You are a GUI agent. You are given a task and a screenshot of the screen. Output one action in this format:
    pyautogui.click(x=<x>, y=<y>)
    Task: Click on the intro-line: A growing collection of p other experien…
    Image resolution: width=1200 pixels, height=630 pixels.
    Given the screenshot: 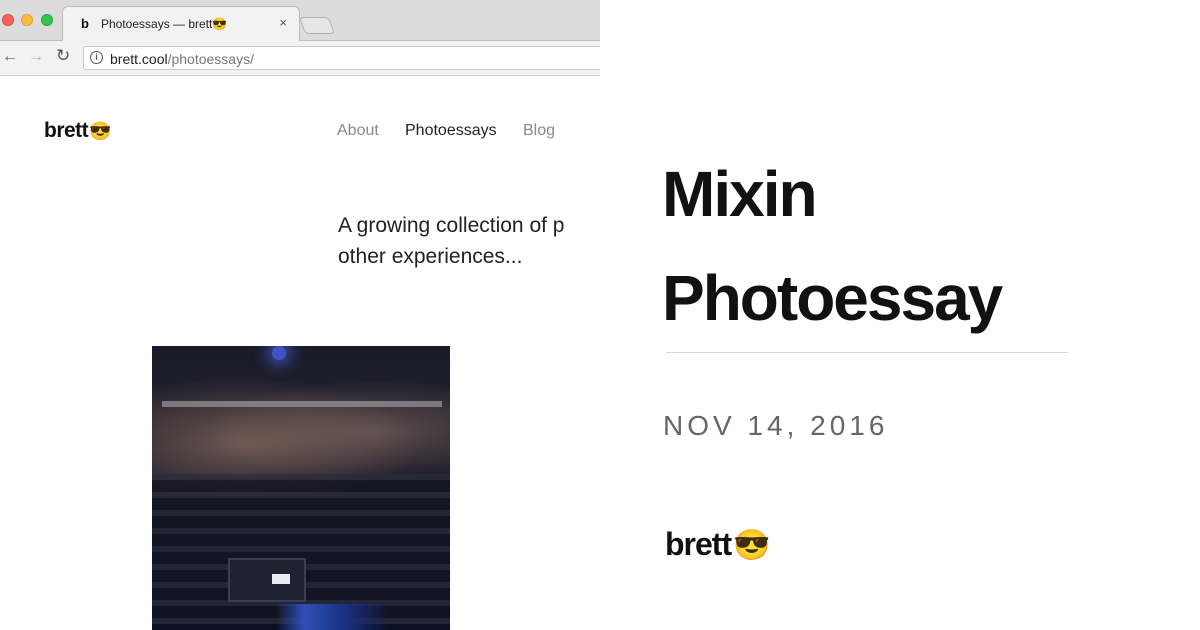 What is the action you would take?
    pyautogui.click(x=451, y=241)
    